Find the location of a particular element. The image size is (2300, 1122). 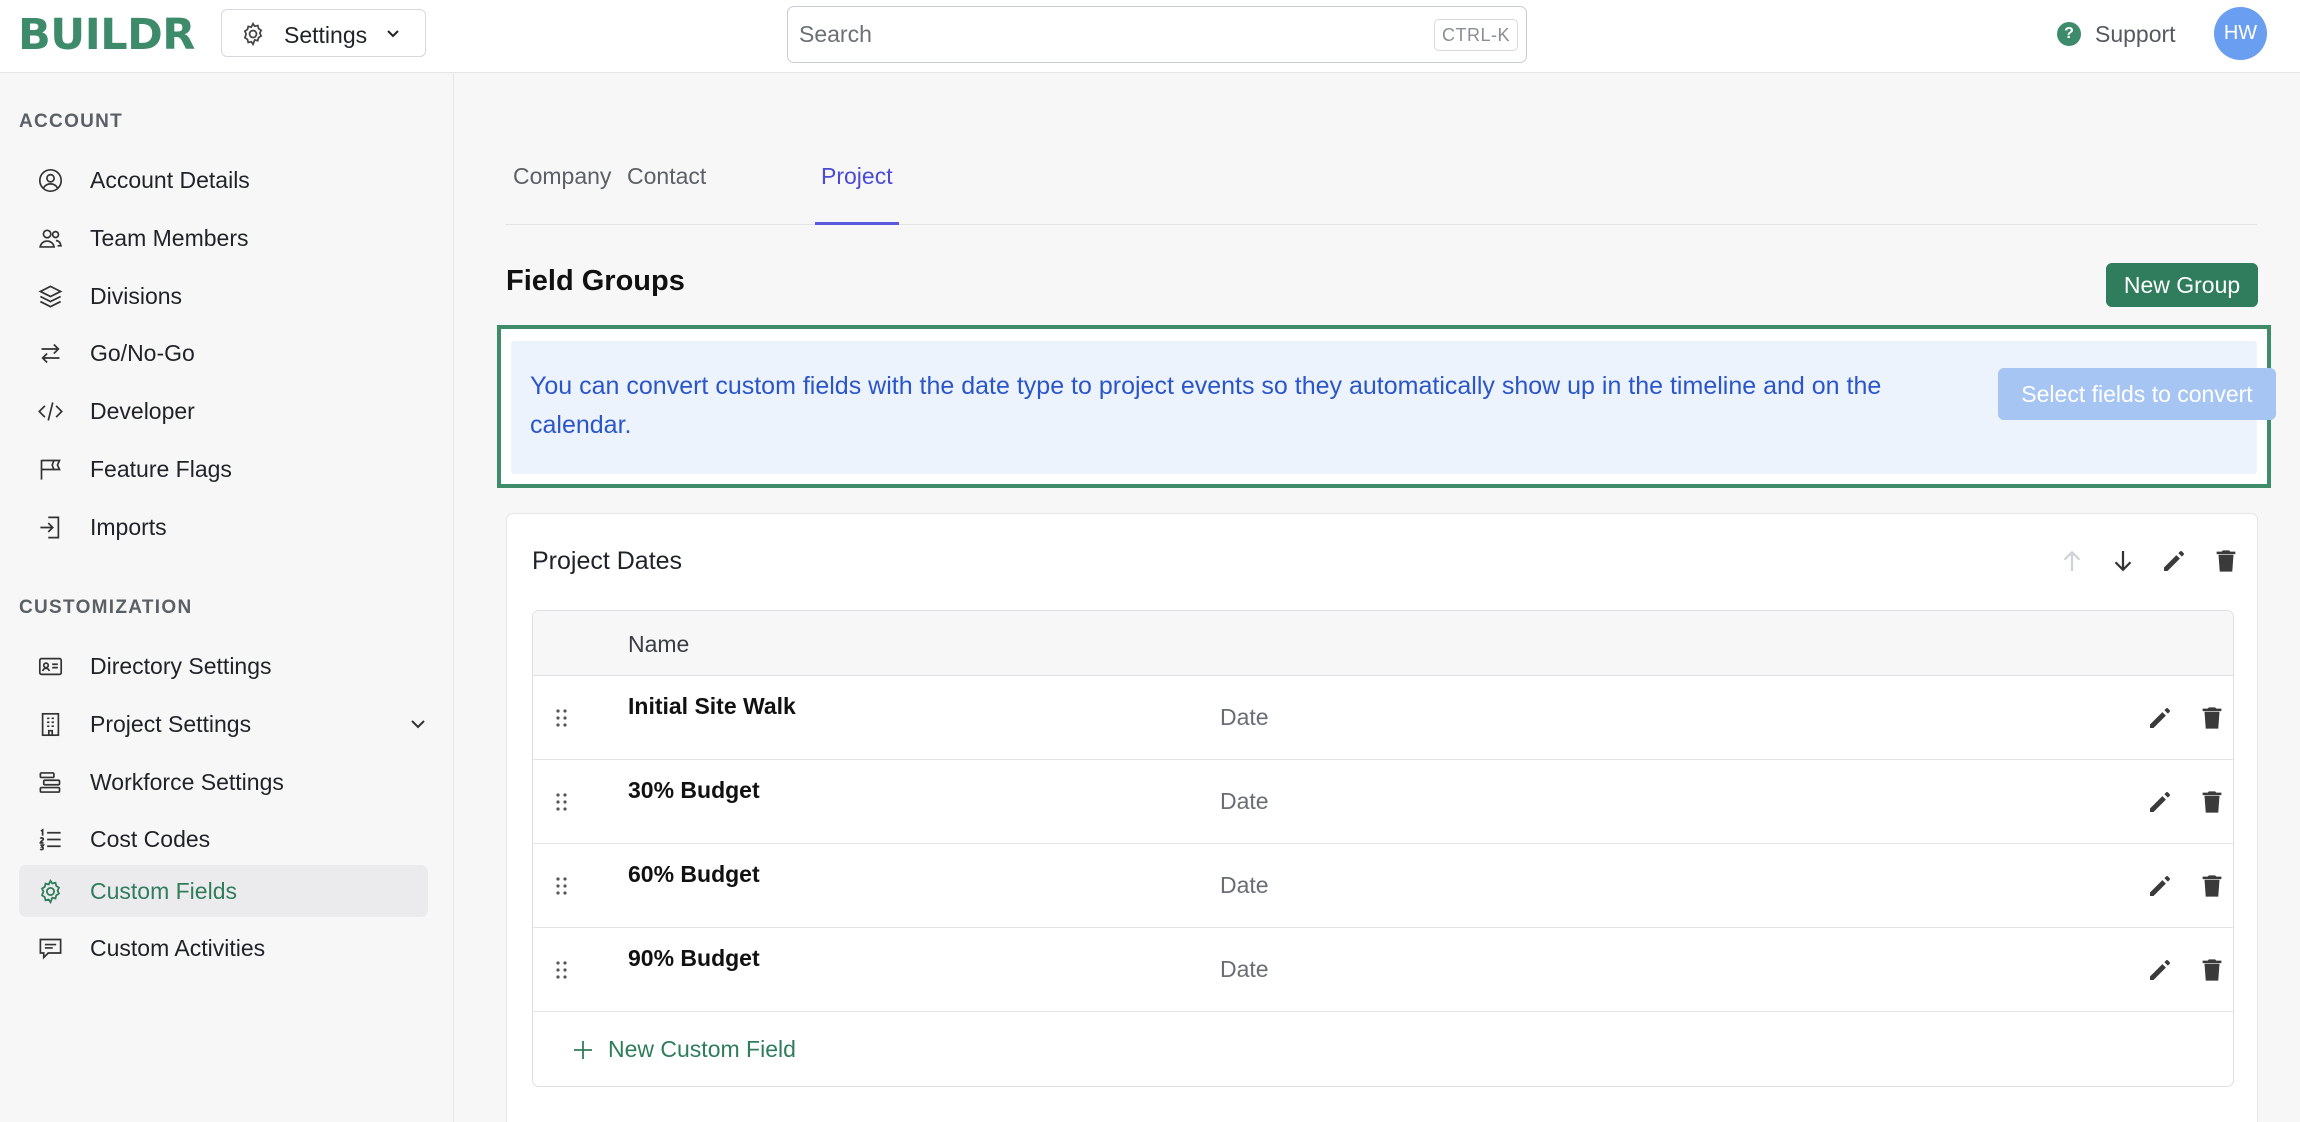

search-box: CTRL-K is located at coordinates (1157, 34).